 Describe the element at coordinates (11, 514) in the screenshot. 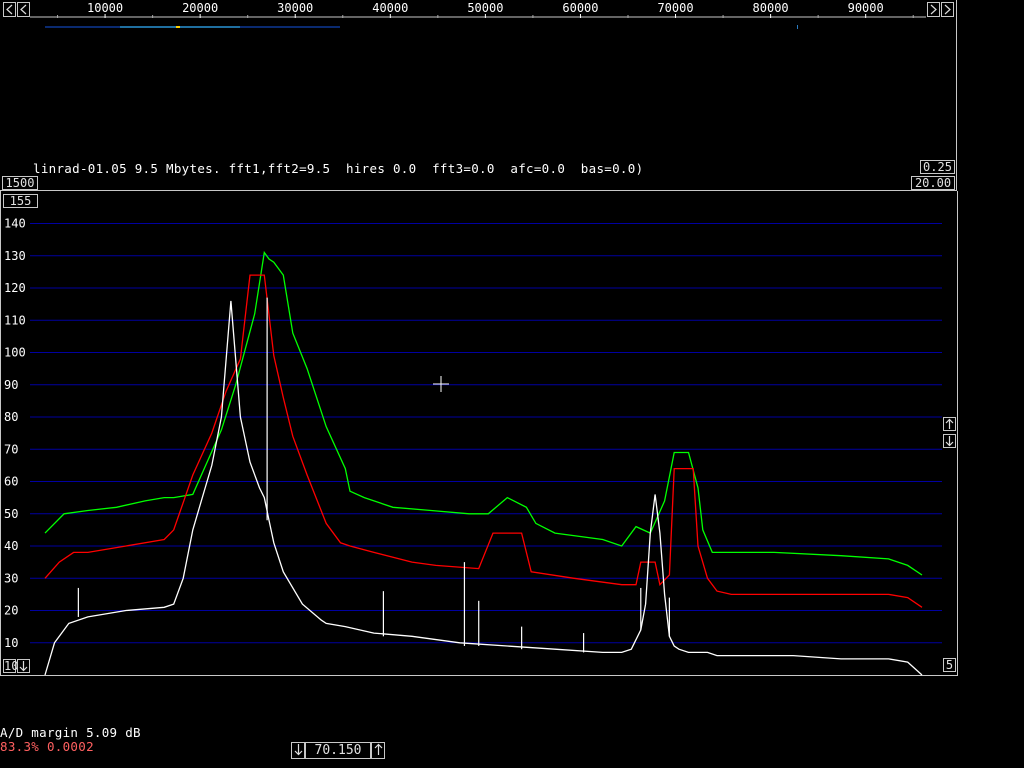

I see `y-tick-label: 50` at that location.